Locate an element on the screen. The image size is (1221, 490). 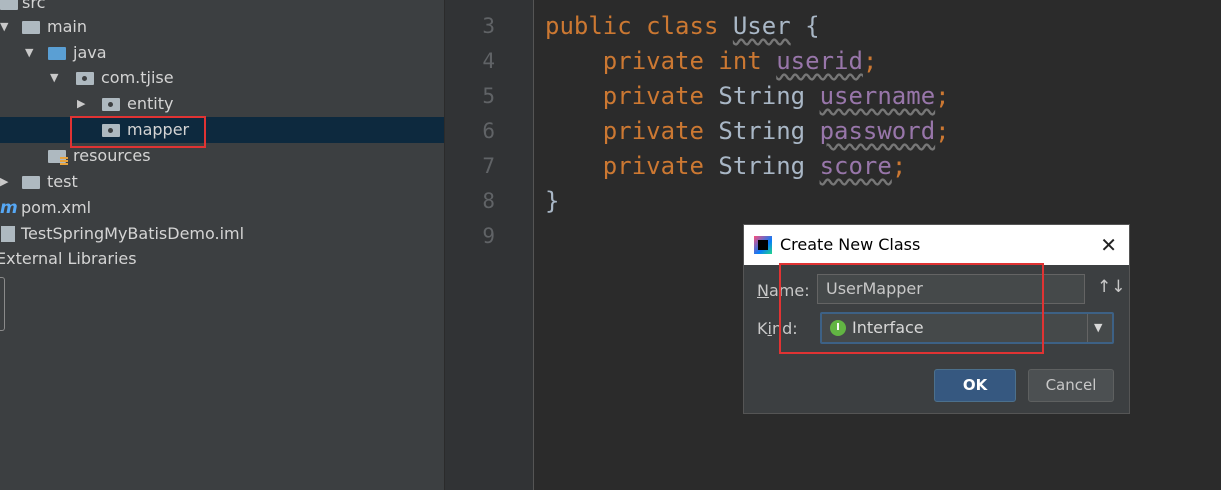
tree-item-label: TestSpringMyBatisDemo.iml is located at coordinates (133, 233).